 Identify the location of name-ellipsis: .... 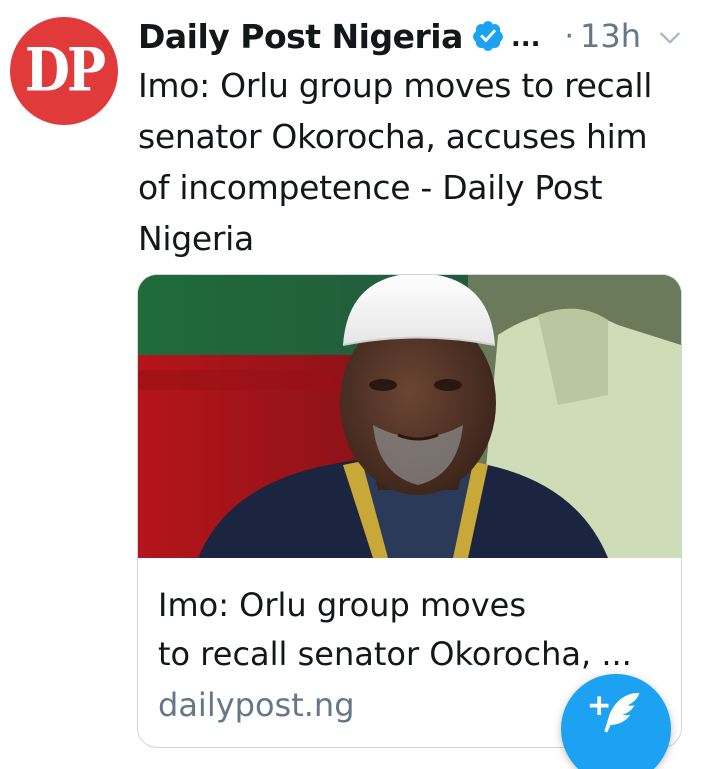
(525, 38).